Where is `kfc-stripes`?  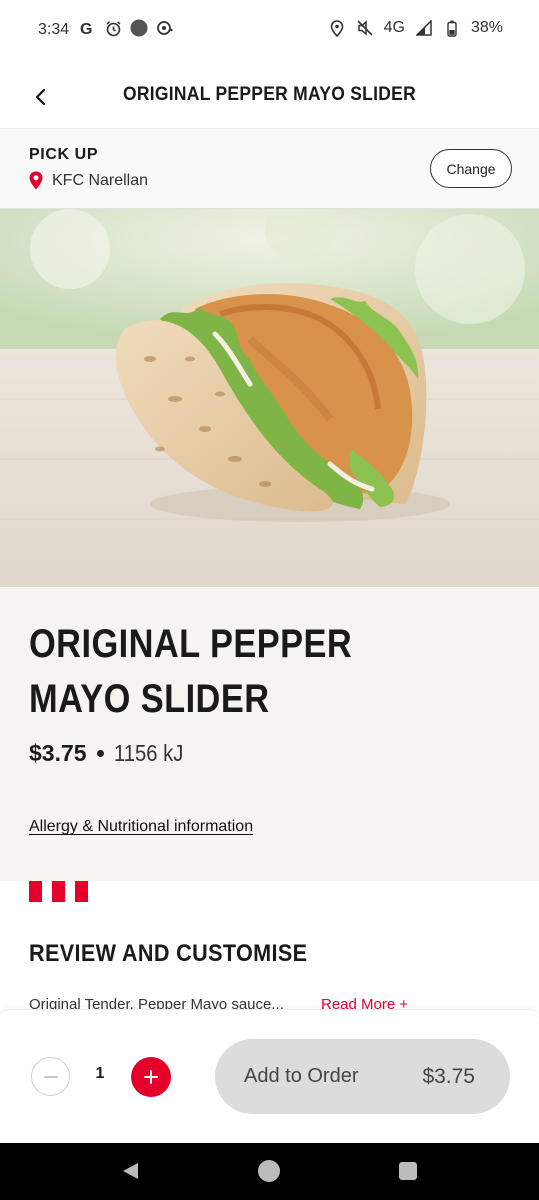
kfc-stripes is located at coordinates (58, 891).